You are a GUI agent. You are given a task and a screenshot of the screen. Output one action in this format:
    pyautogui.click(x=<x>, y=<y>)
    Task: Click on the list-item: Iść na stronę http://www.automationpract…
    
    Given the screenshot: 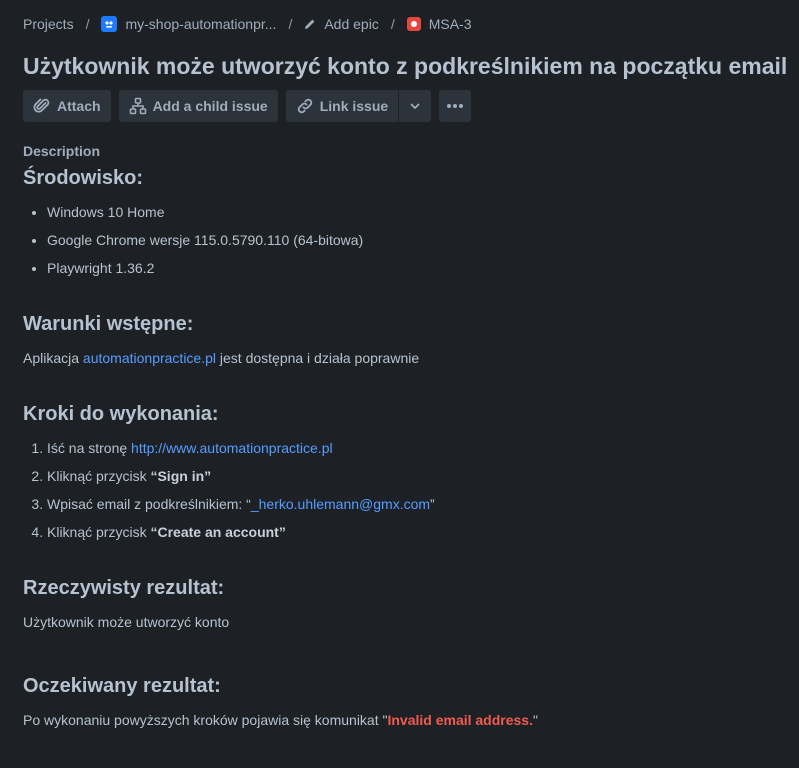 What is the action you would take?
    pyautogui.click(x=415, y=448)
    